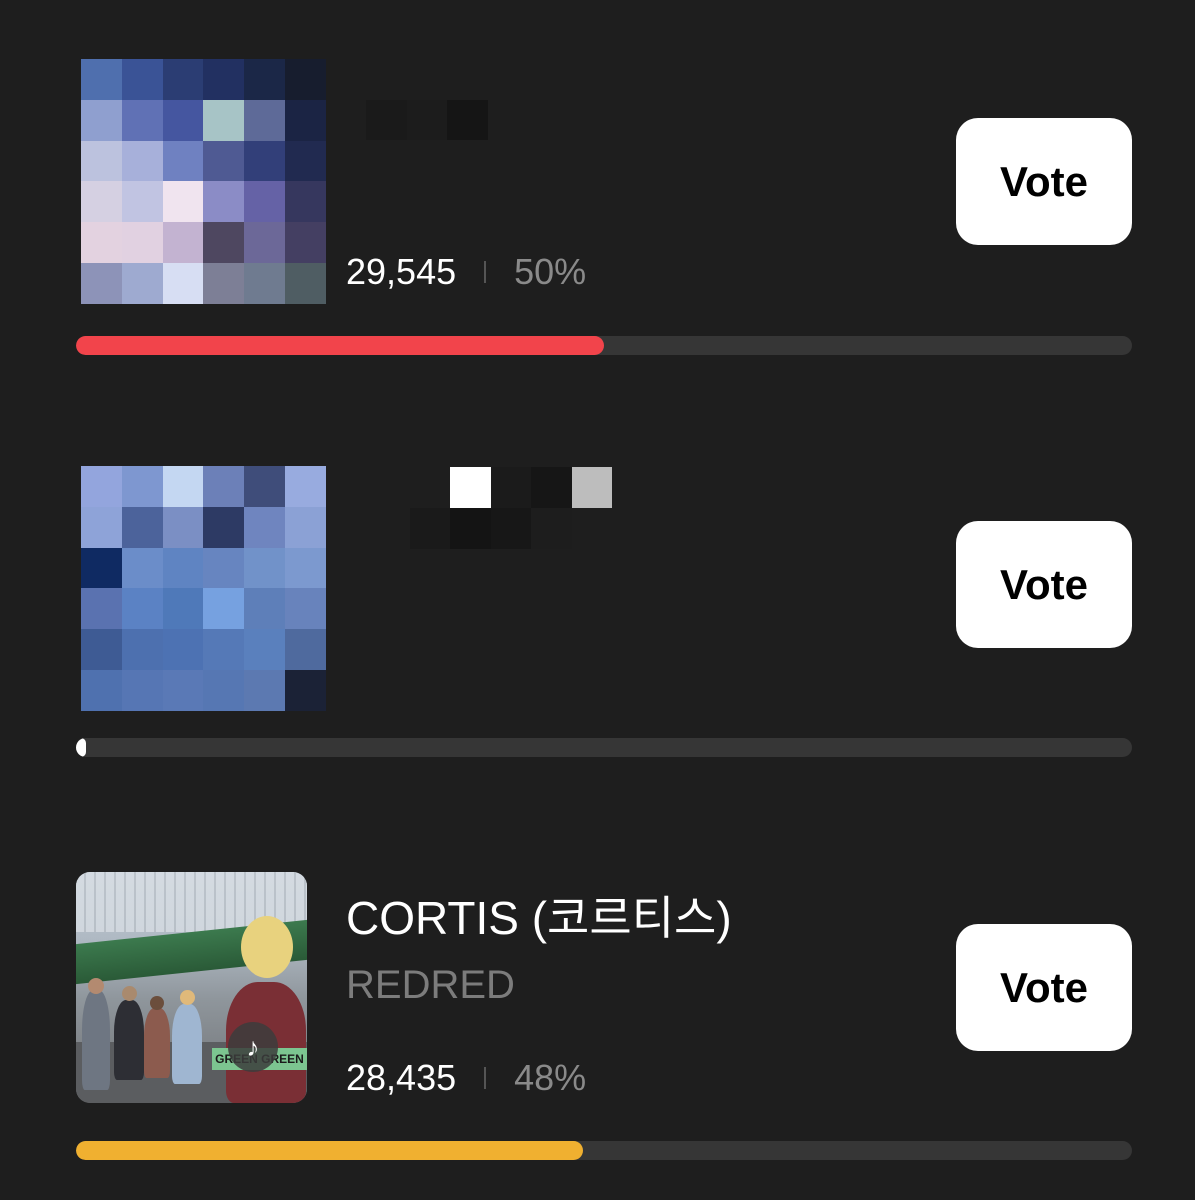 This screenshot has height=1200, width=1195. Describe the element at coordinates (401, 271) in the screenshot. I see `vote-count: 29,545` at that location.